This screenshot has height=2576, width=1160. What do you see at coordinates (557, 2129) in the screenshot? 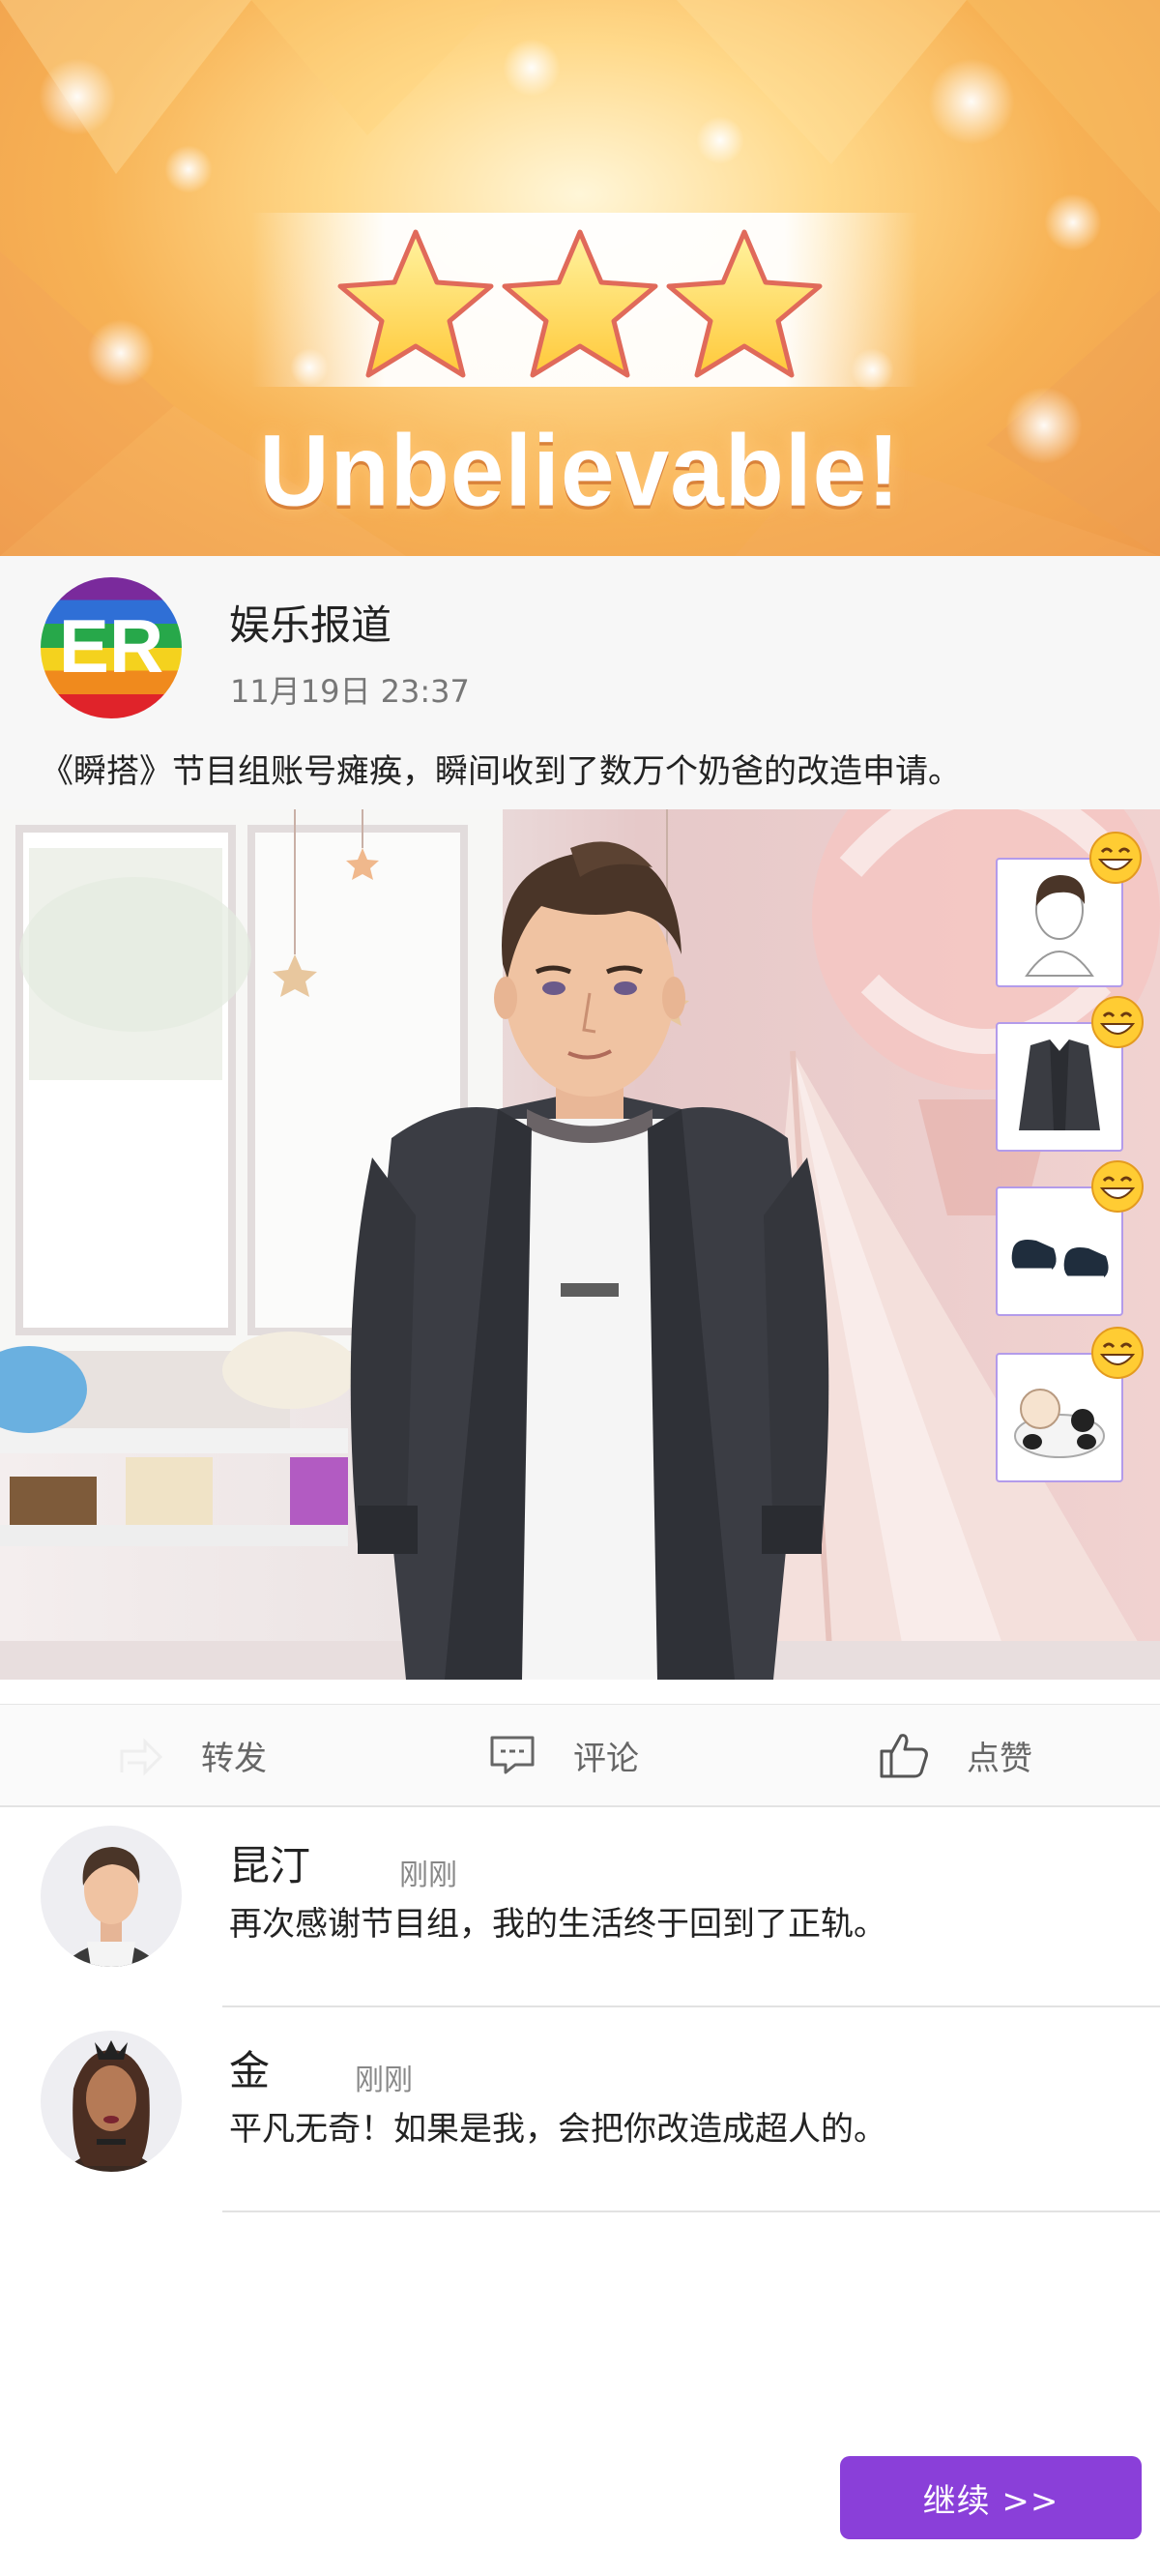
I see `comment-text: 平凡无奇！如果是我，会把你改造成超人的。` at bounding box center [557, 2129].